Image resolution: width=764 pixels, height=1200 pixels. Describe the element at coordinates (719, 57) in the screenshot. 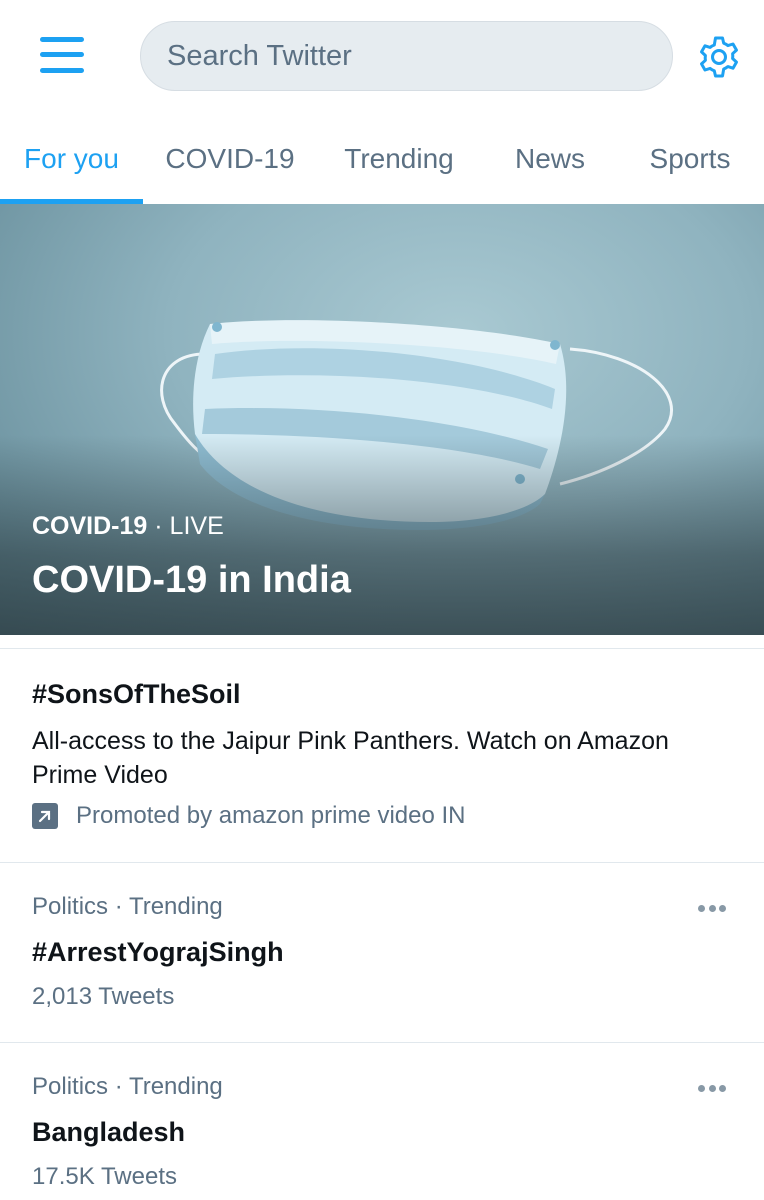

I see `gear-icon` at that location.